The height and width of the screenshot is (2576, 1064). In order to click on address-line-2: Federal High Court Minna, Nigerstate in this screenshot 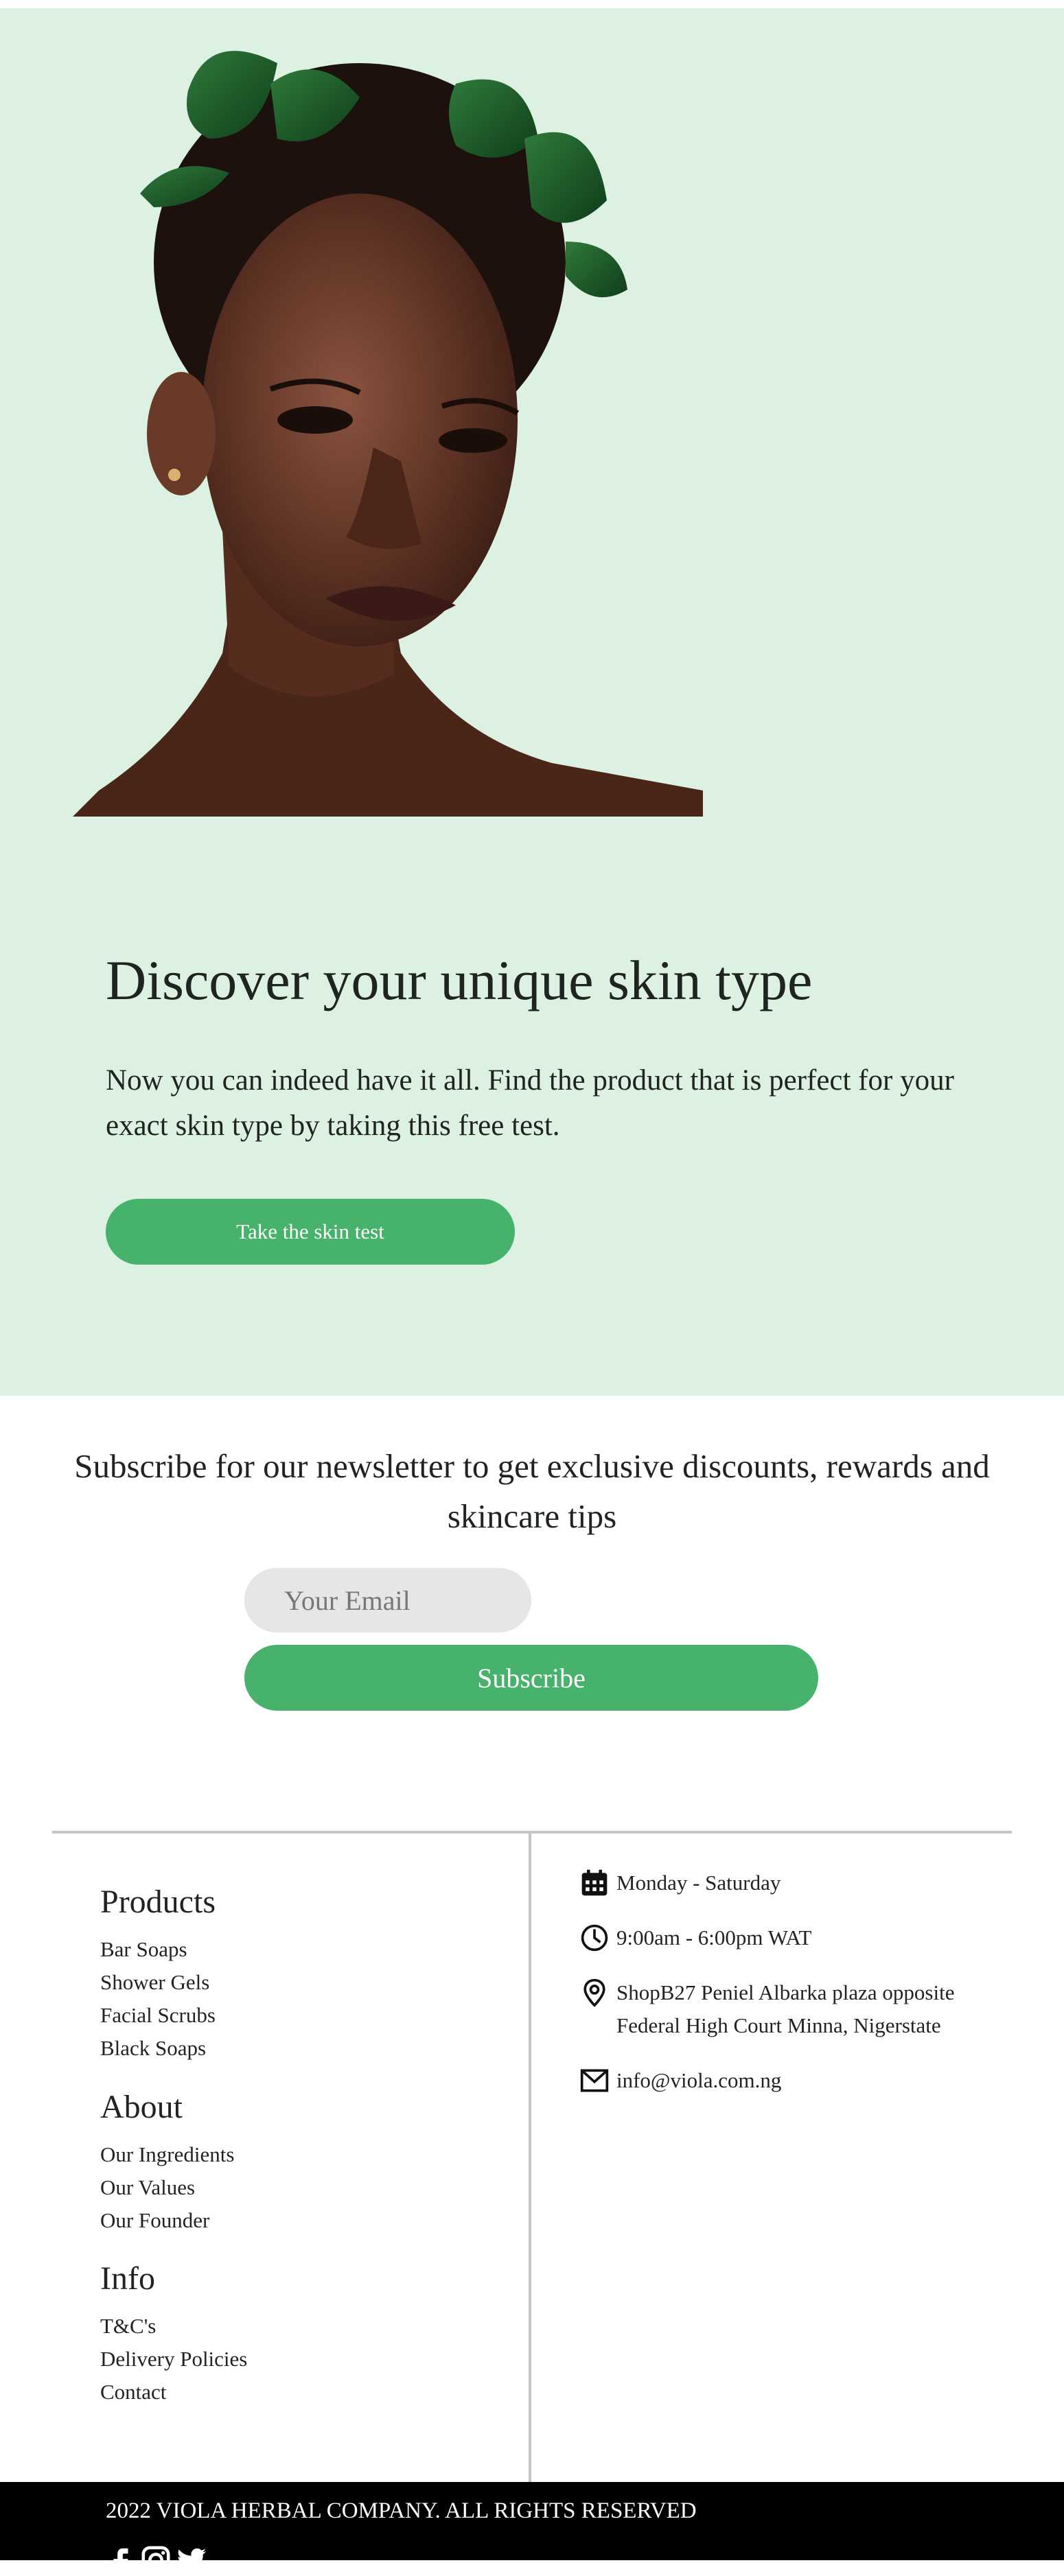, I will do `click(778, 2025)`.